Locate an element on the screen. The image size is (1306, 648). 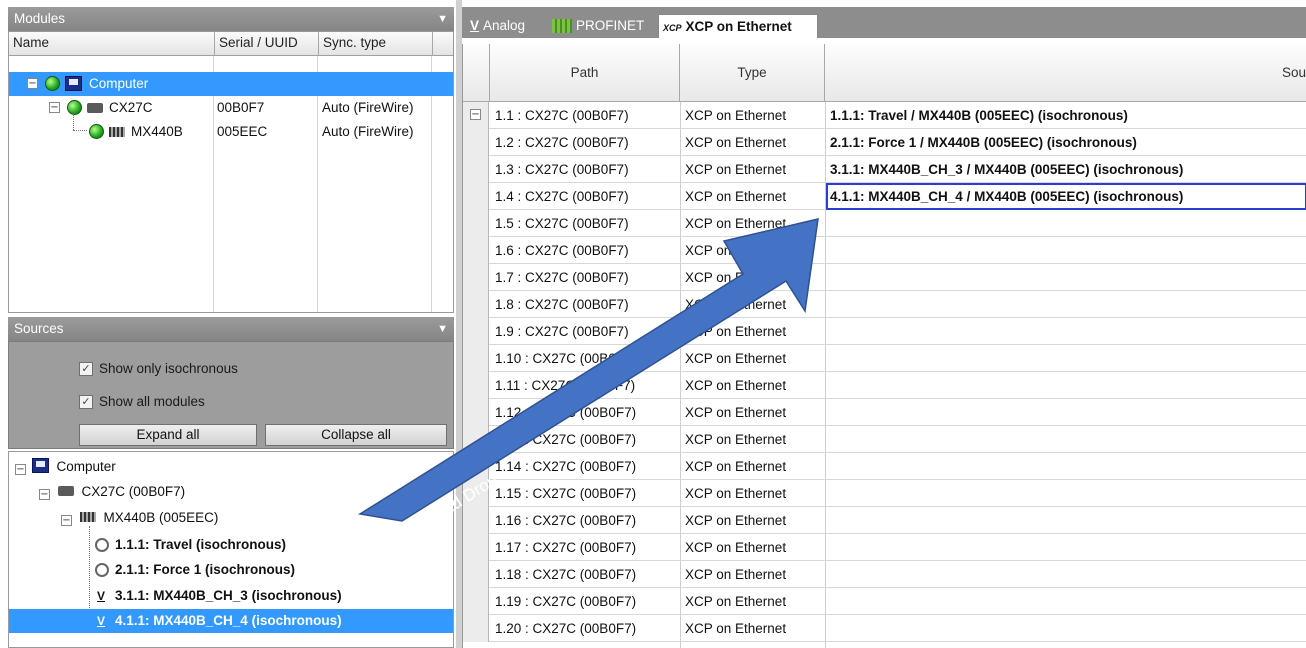
expand-all-button: Expand all is located at coordinates (168, 435).